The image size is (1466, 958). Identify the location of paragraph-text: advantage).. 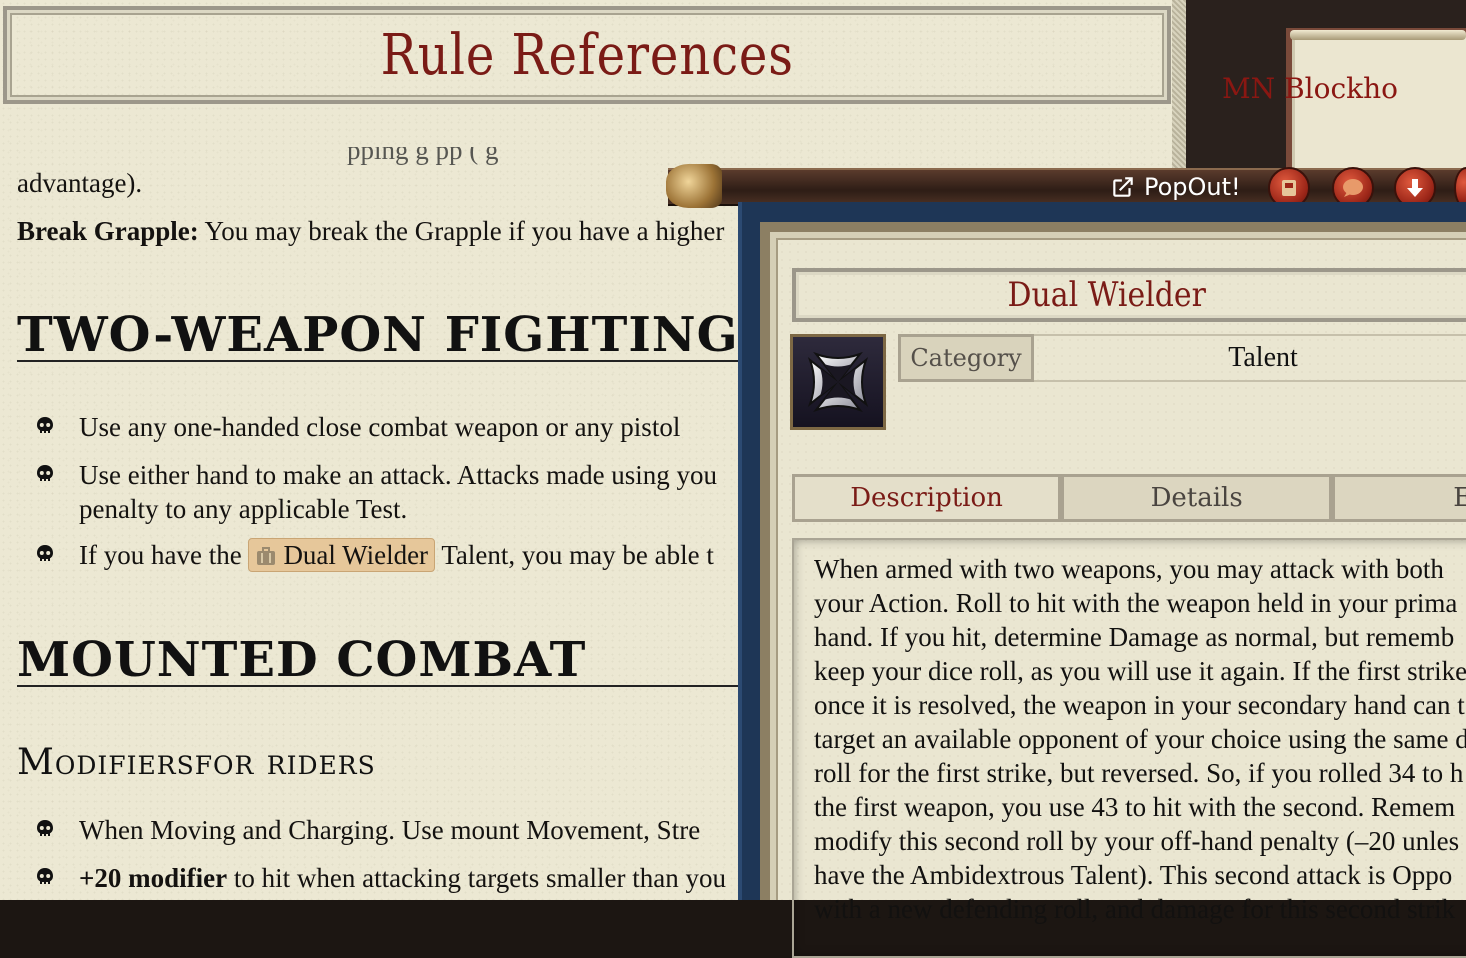
(80, 183).